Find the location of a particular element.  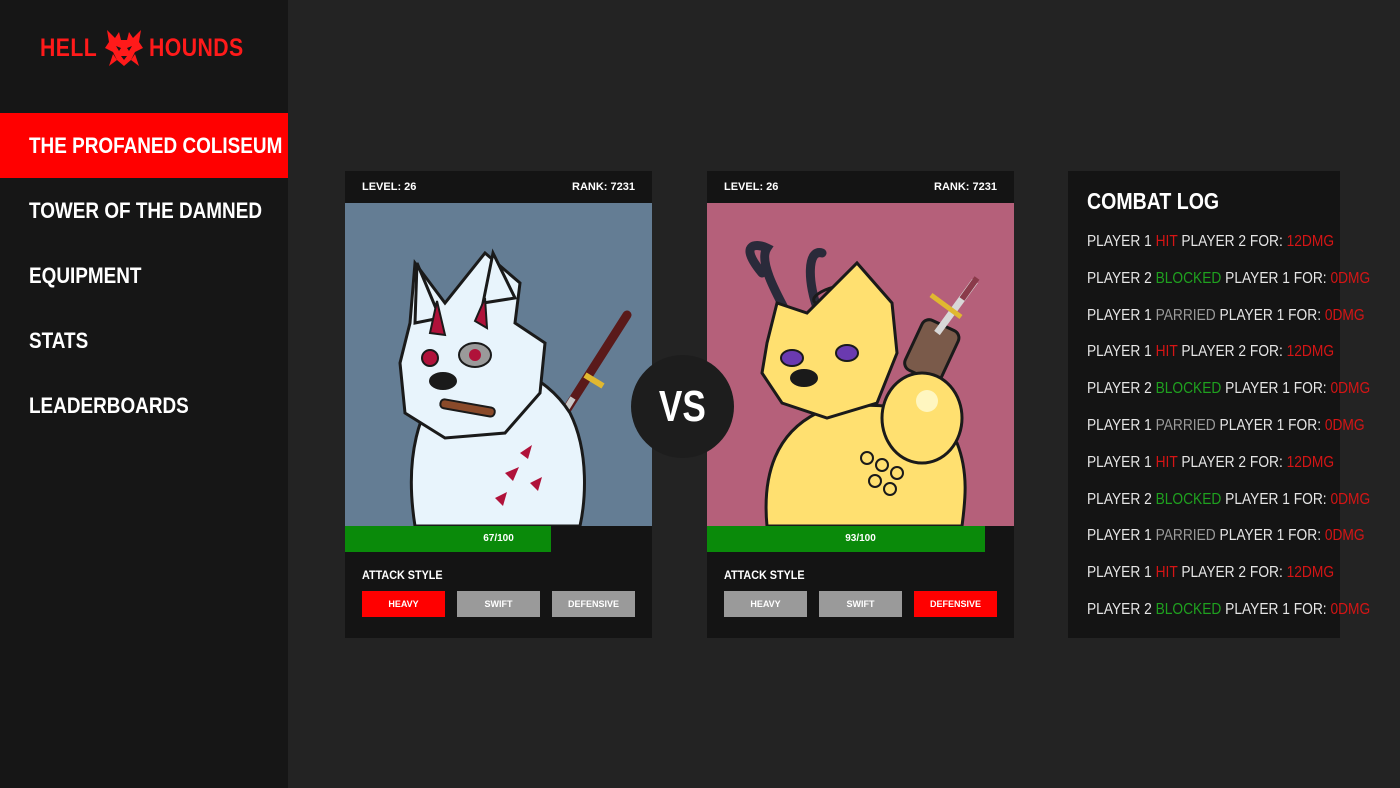

nav-item-stats: STATS is located at coordinates (144, 340).